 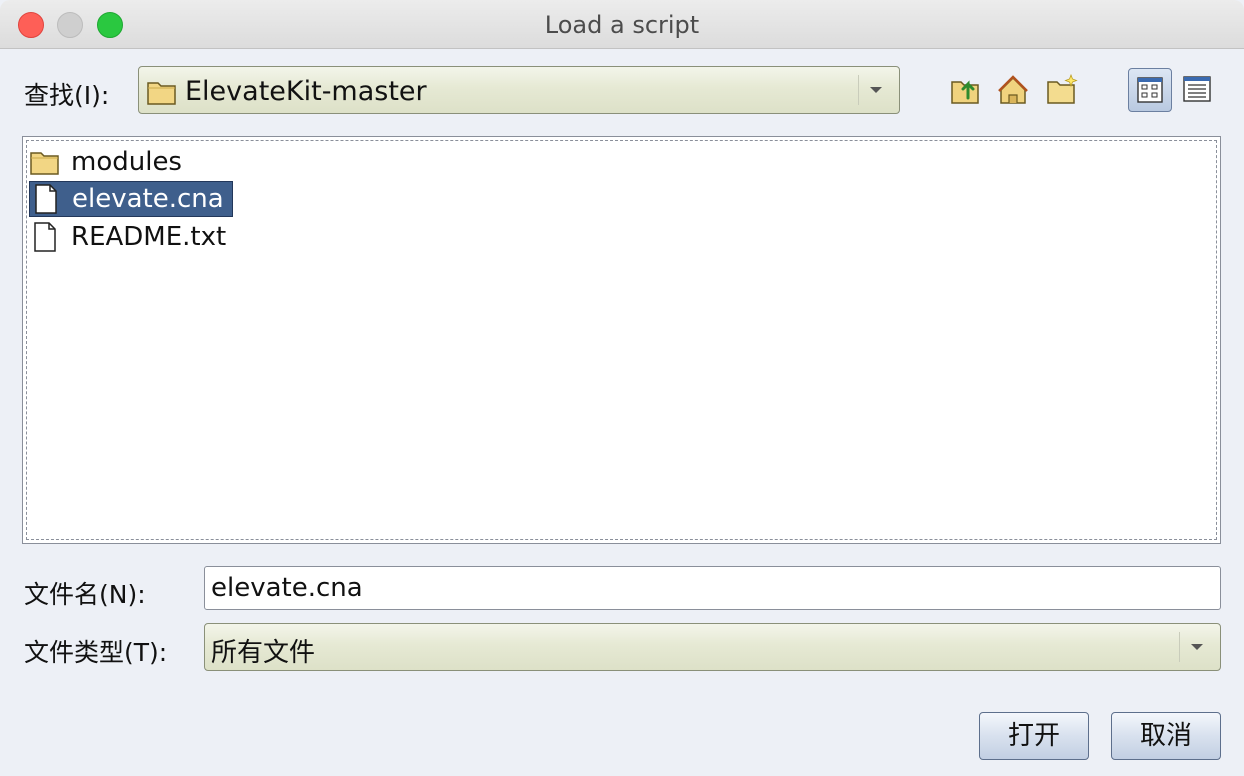 I want to click on list-item-file-selected: elevate.cna, so click(x=131, y=199).